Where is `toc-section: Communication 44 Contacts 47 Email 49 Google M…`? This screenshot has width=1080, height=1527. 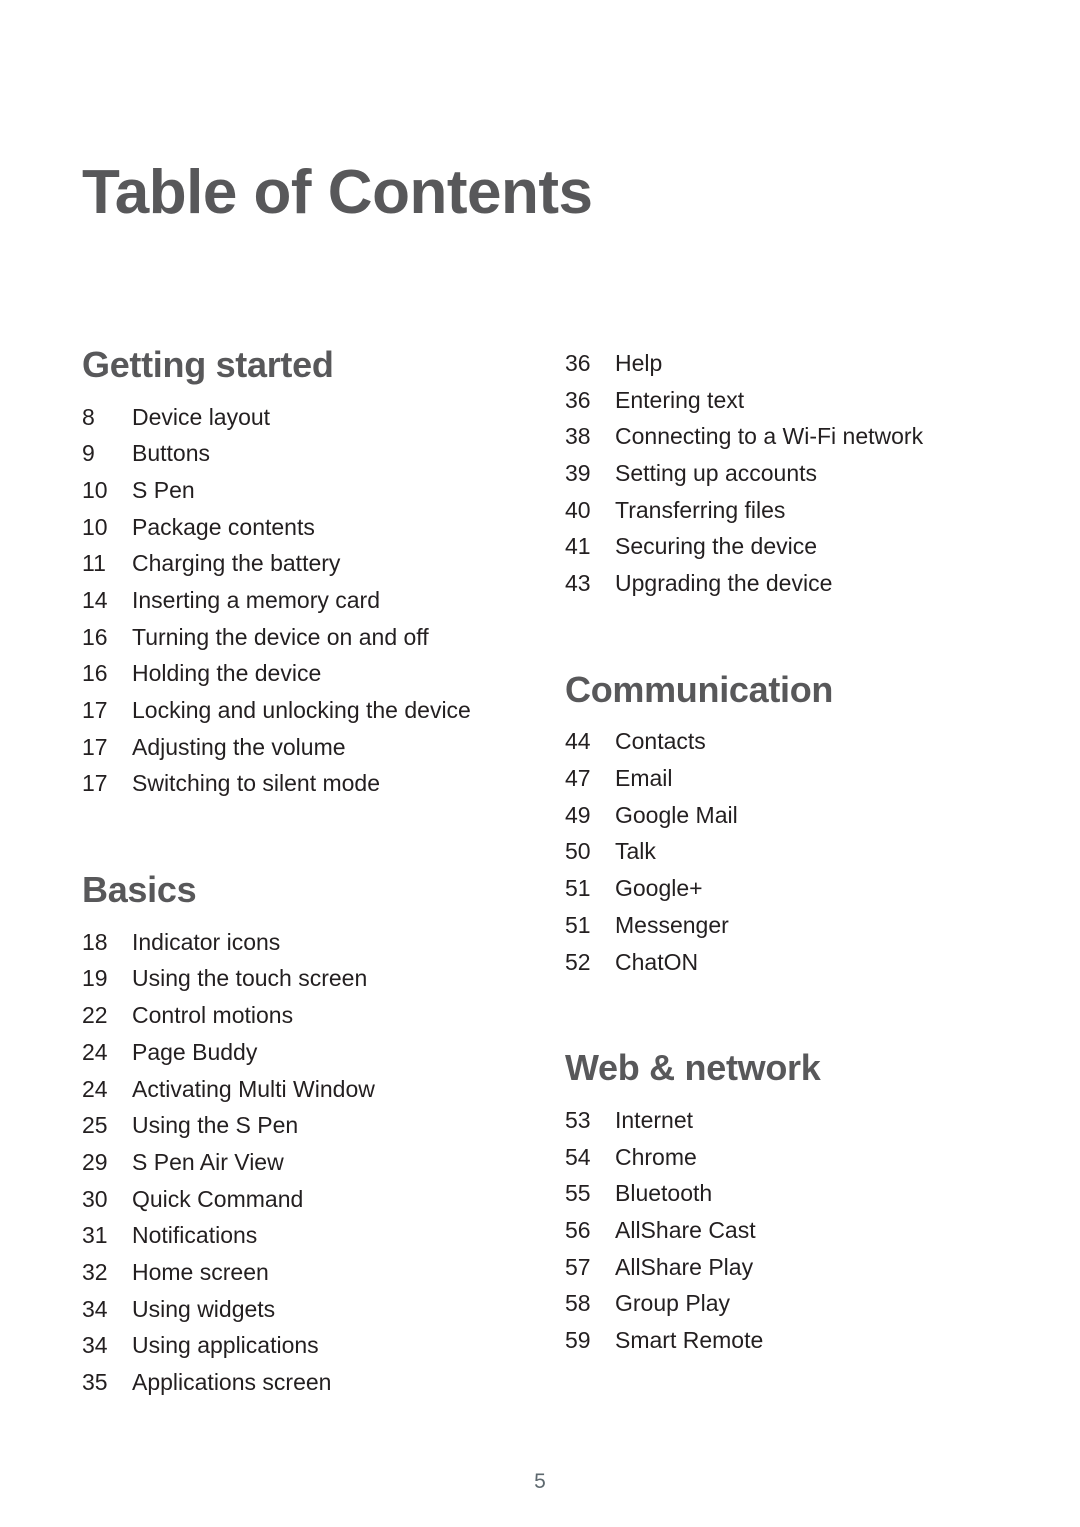 toc-section: Communication 44 Contacts 47 Email 49 Google M… is located at coordinates (780, 825).